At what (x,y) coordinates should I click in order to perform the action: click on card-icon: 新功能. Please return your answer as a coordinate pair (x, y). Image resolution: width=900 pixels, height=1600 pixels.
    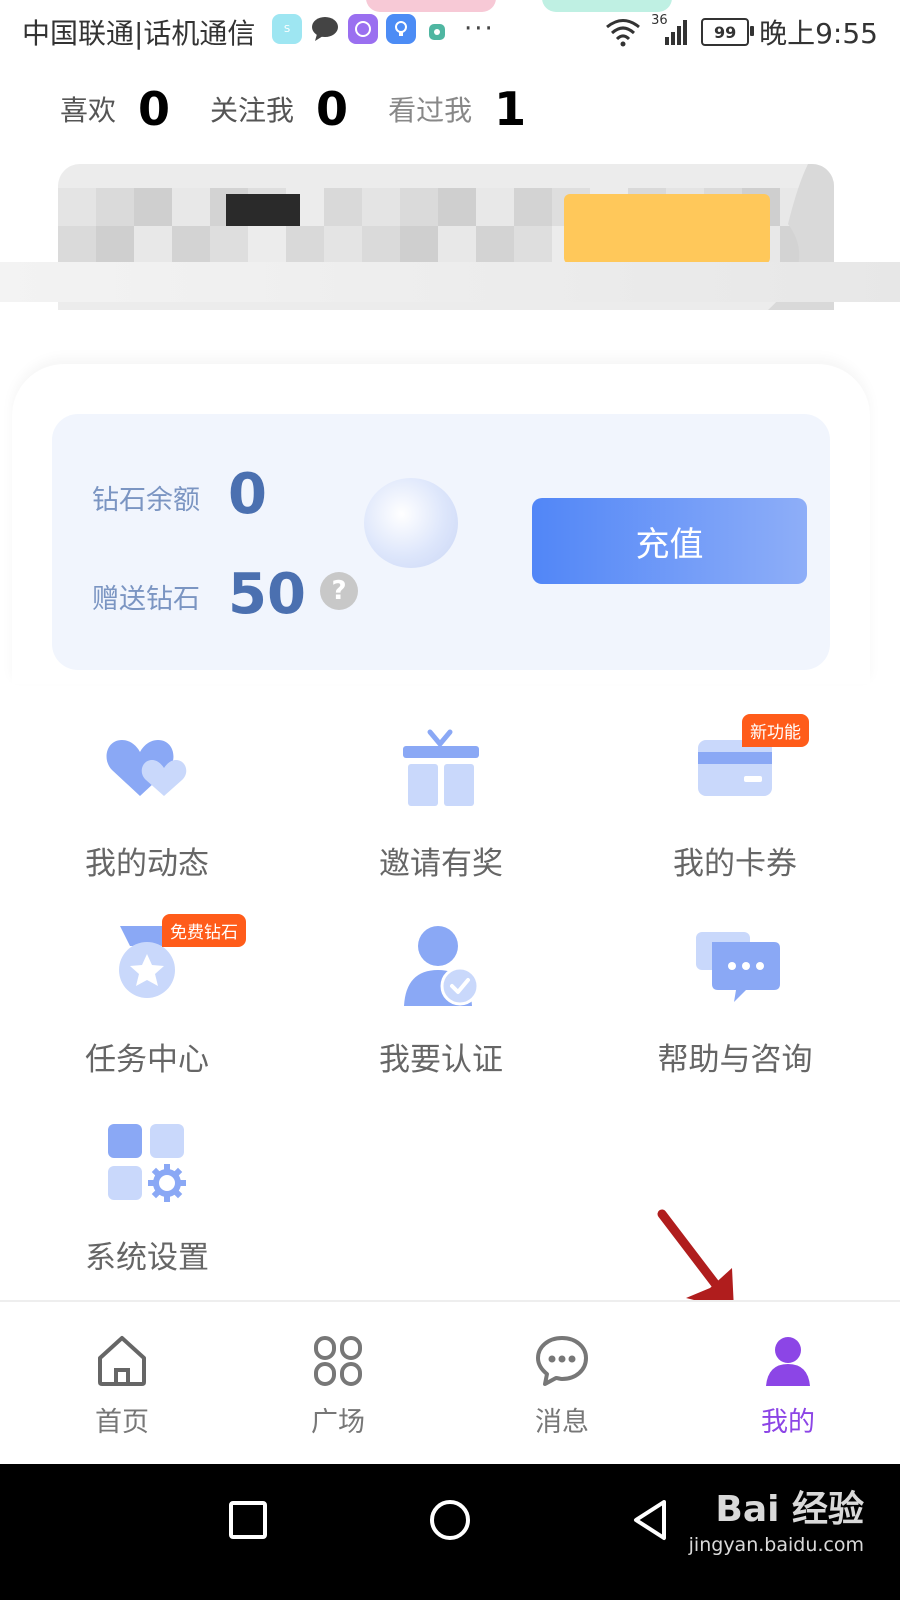
    Looking at the image, I should click on (749, 765).